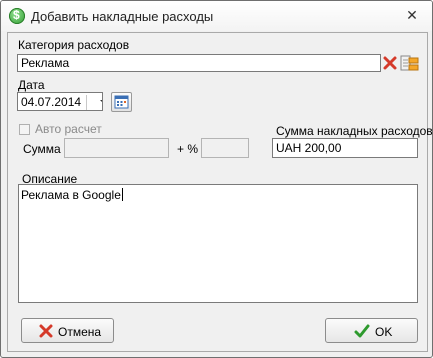 The image size is (433, 358). Describe the element at coordinates (225, 148) in the screenshot. I see `percent-field` at that location.